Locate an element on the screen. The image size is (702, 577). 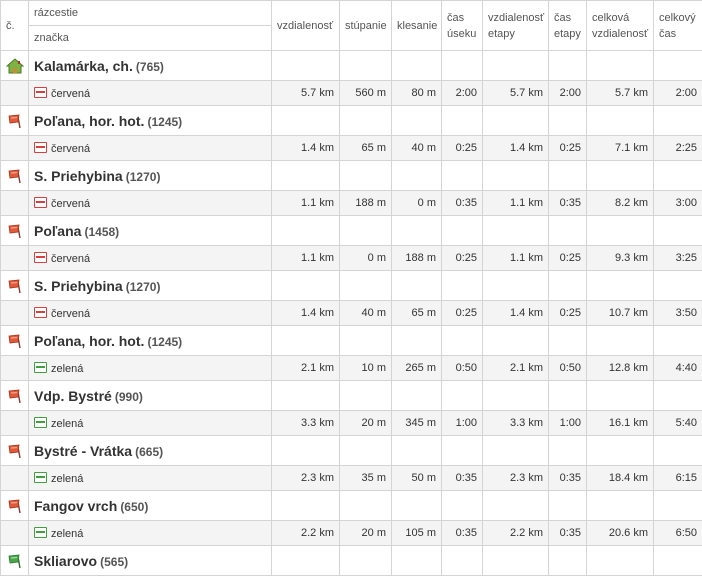
segment-stage-distance: 5.7 km is located at coordinates (515, 93).